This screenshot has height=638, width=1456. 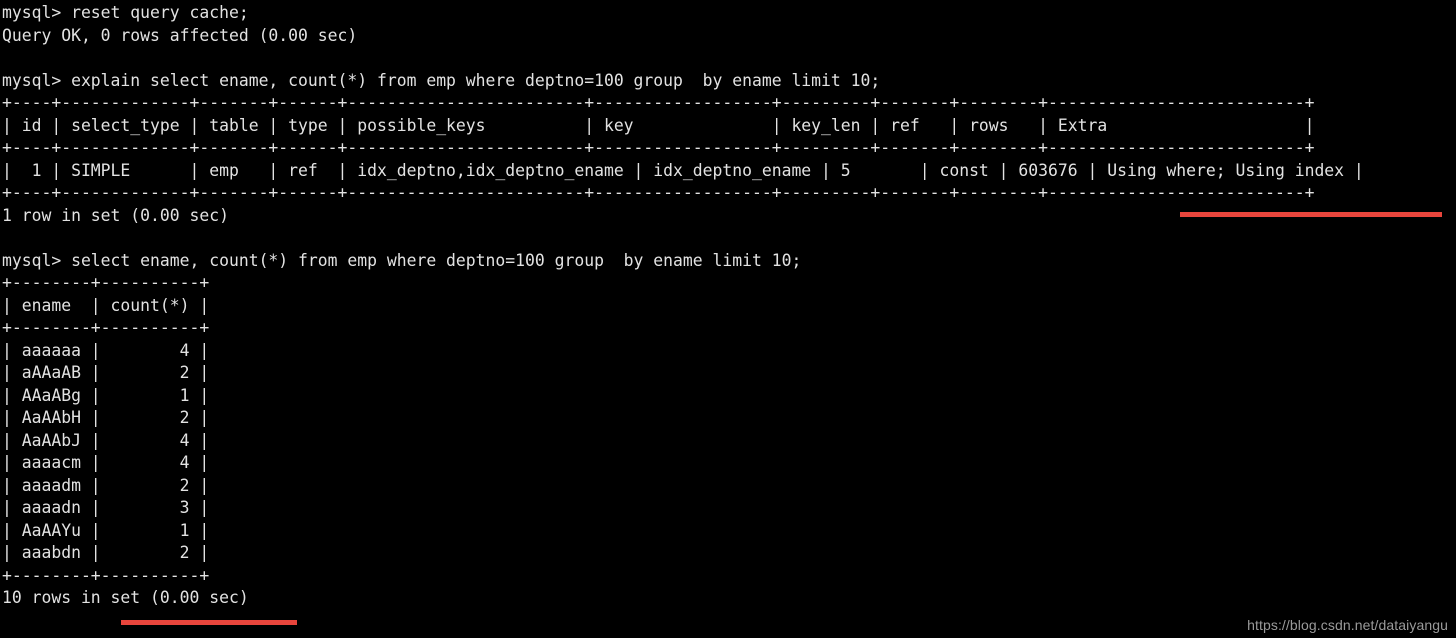 I want to click on terminal-line: | aaabdn | 2 |, so click(x=106, y=552).